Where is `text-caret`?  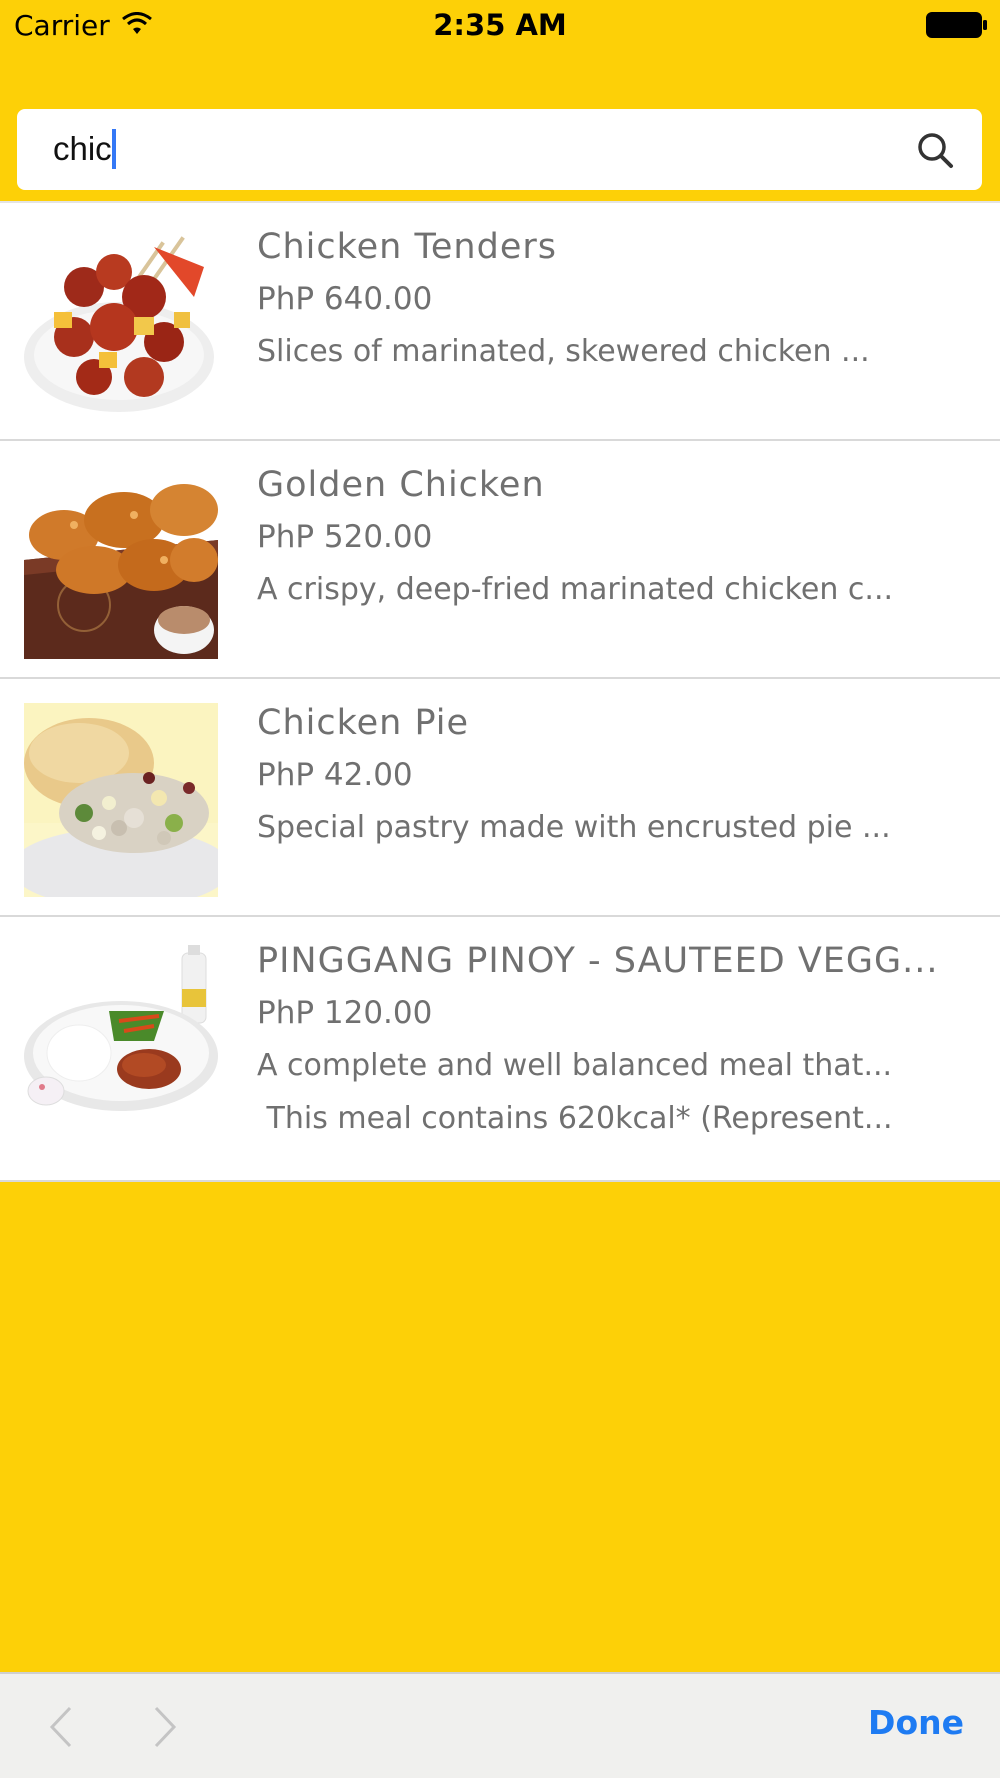 text-caret is located at coordinates (113, 149).